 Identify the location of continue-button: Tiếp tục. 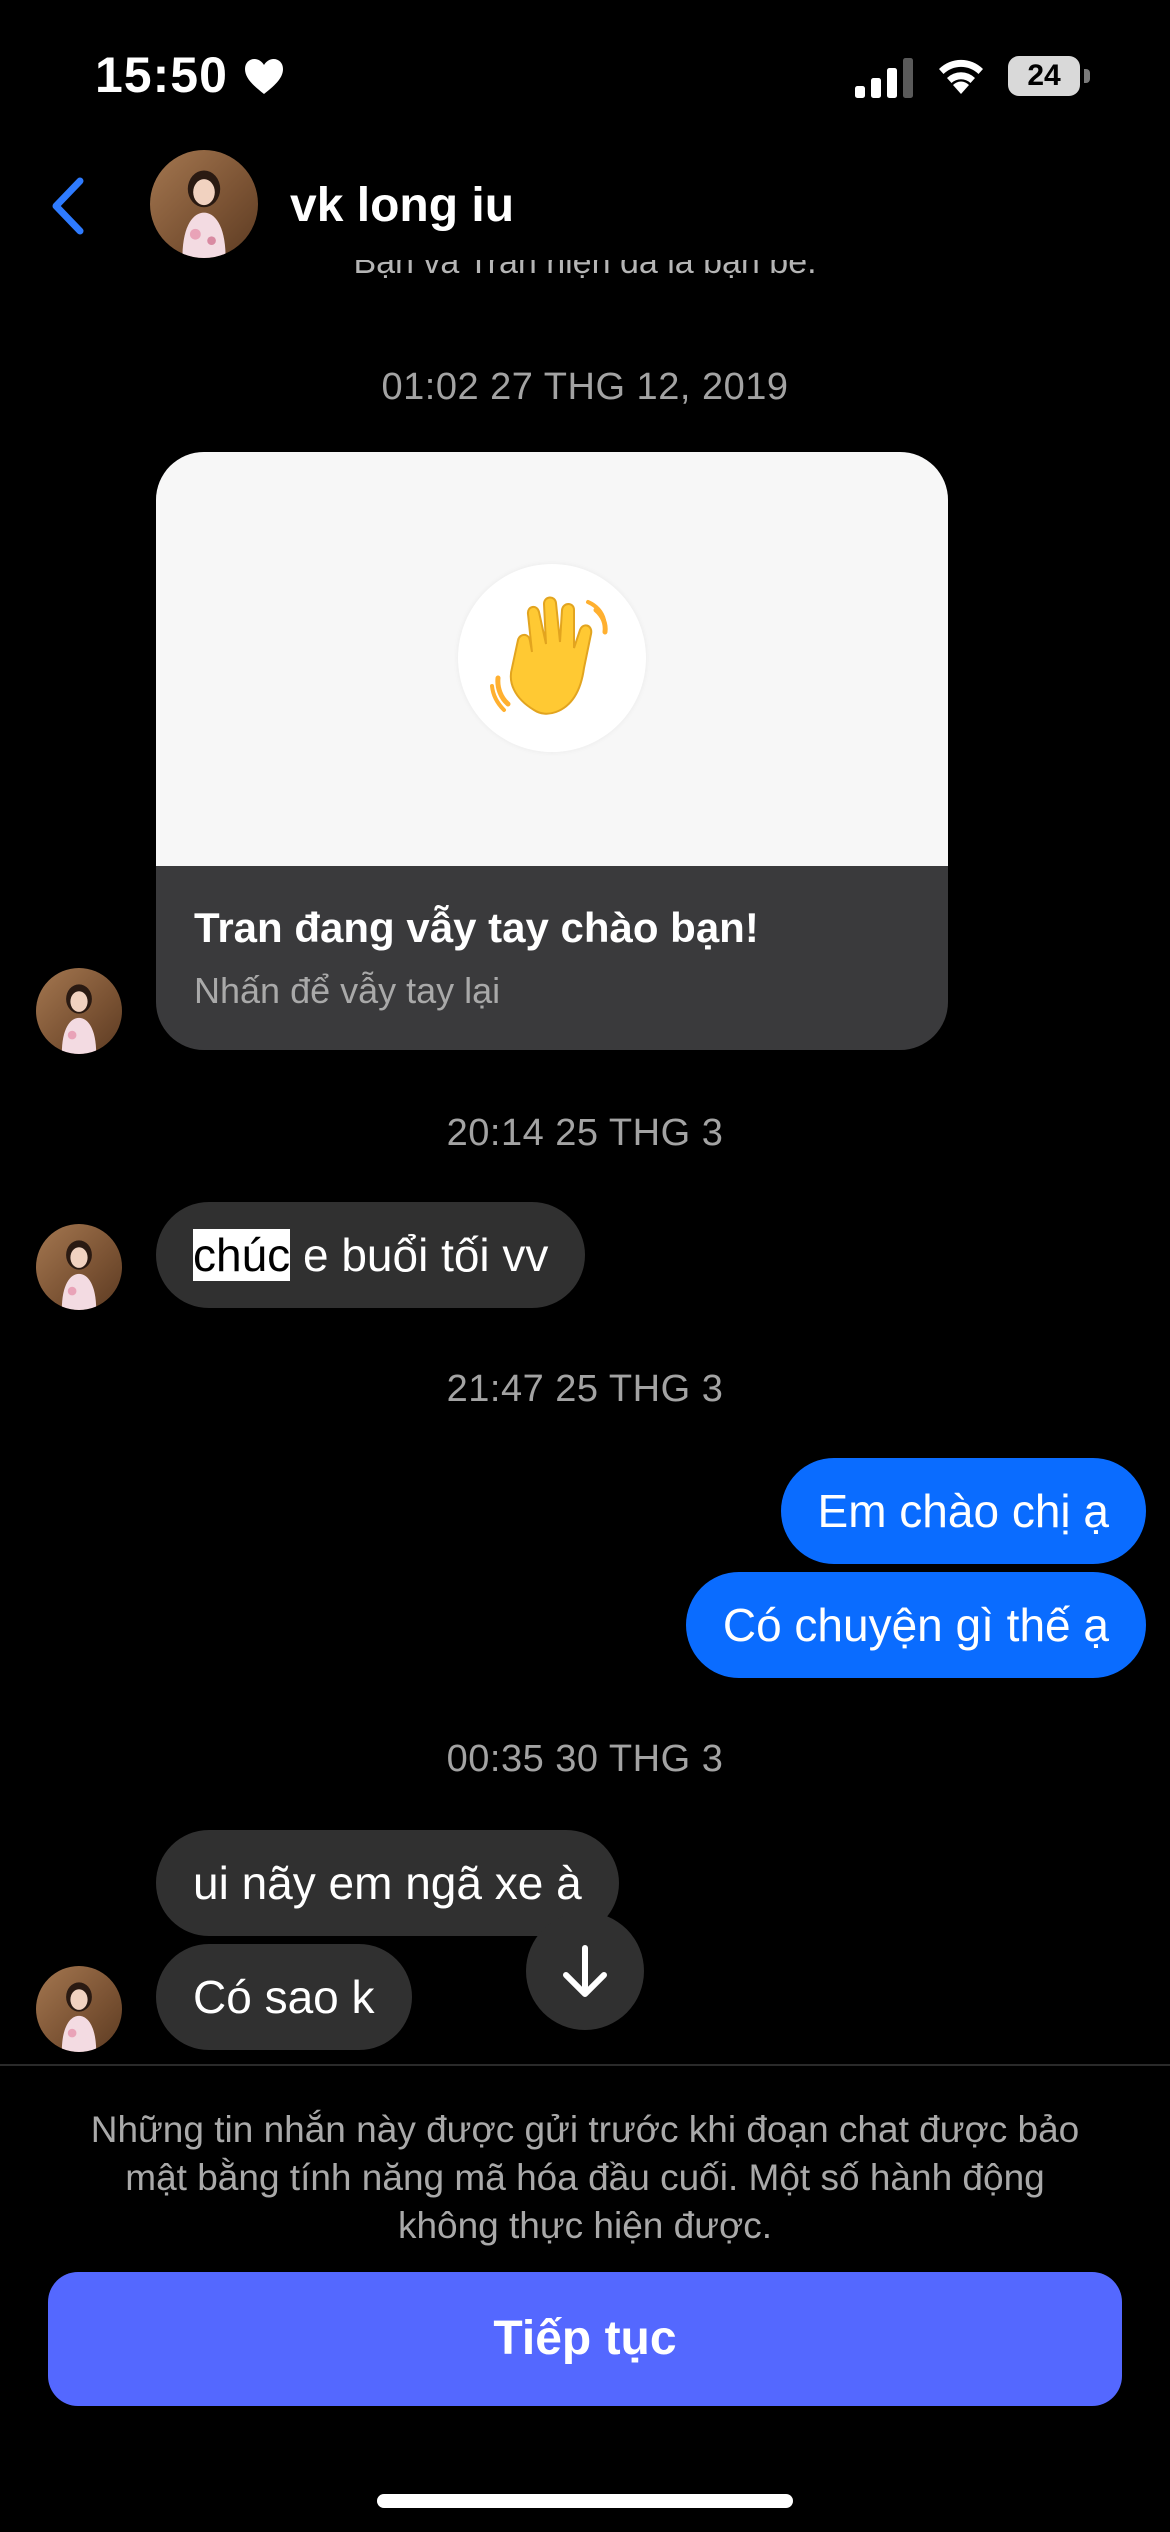
(585, 2339).